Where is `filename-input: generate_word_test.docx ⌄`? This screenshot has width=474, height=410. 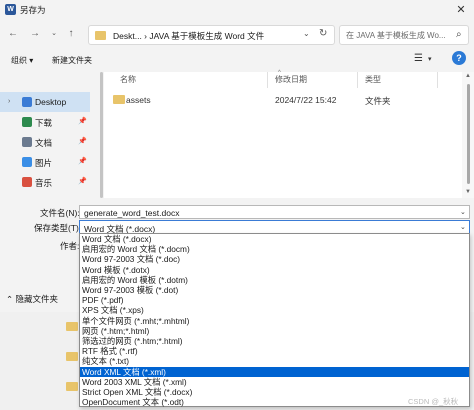 filename-input: generate_word_test.docx ⌄ is located at coordinates (274, 212).